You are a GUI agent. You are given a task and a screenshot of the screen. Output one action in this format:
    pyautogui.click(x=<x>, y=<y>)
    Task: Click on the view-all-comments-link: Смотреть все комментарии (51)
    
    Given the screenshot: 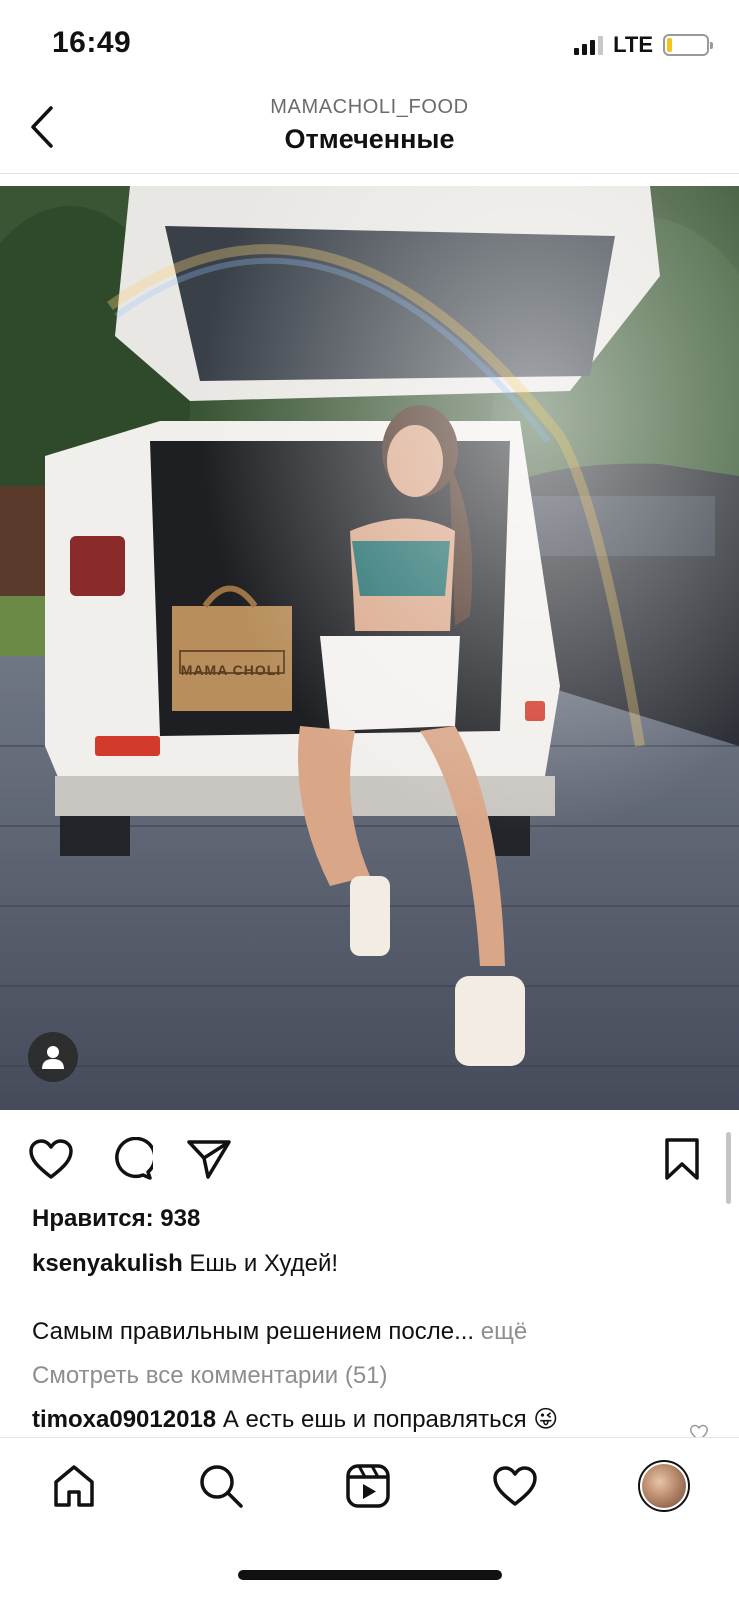 What is the action you would take?
    pyautogui.click(x=210, y=1376)
    